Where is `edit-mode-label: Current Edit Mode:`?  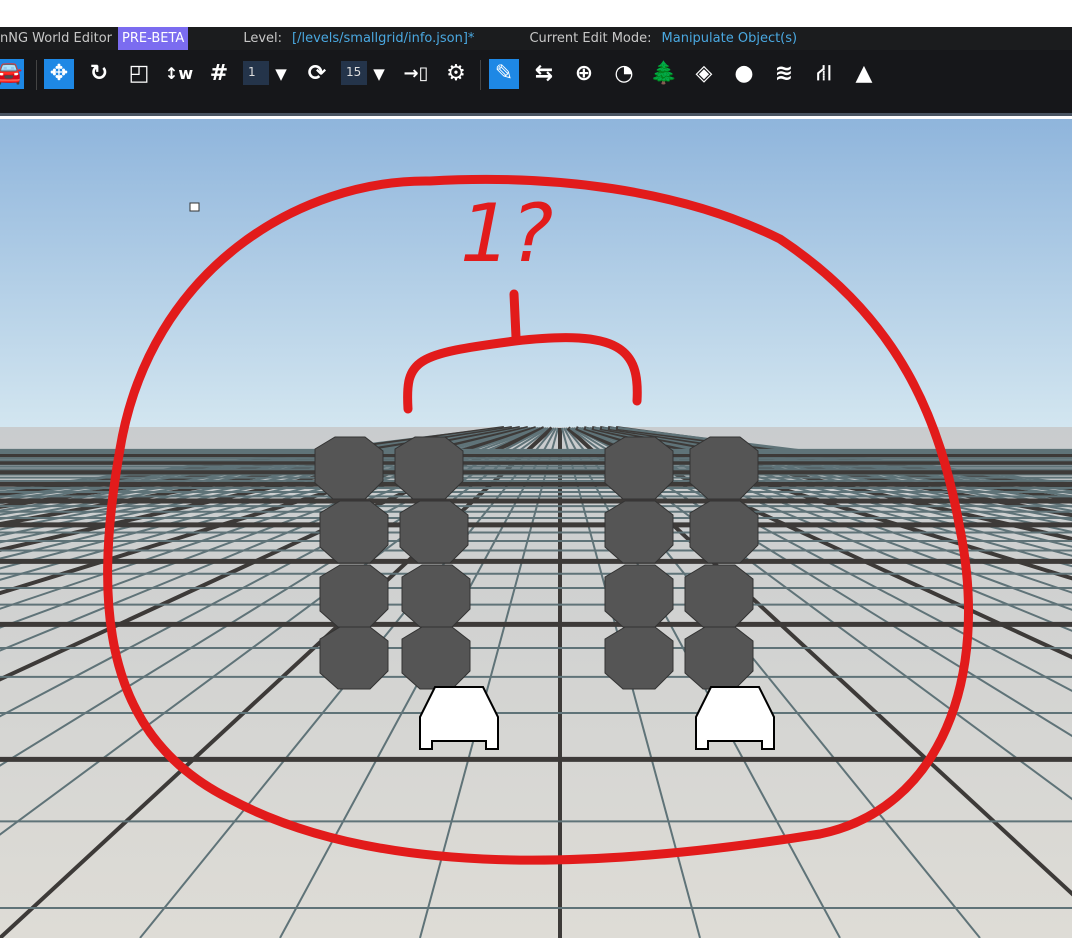
edit-mode-label: Current Edit Mode: is located at coordinates (590, 38).